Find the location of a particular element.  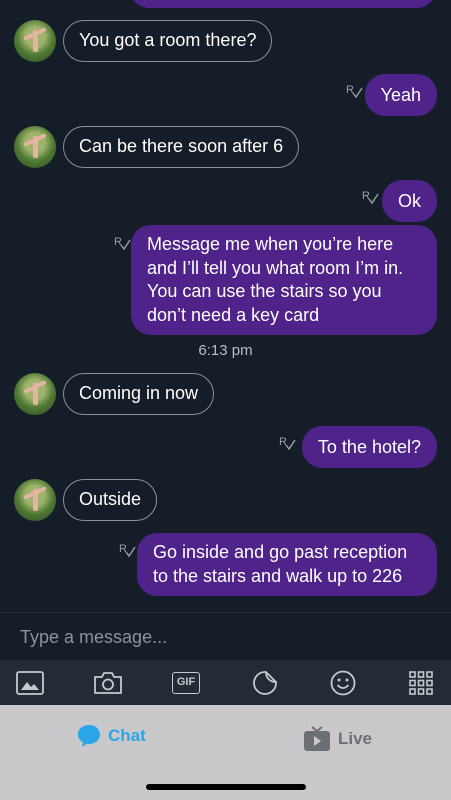

tab-chat-label: Chat is located at coordinates (127, 735).